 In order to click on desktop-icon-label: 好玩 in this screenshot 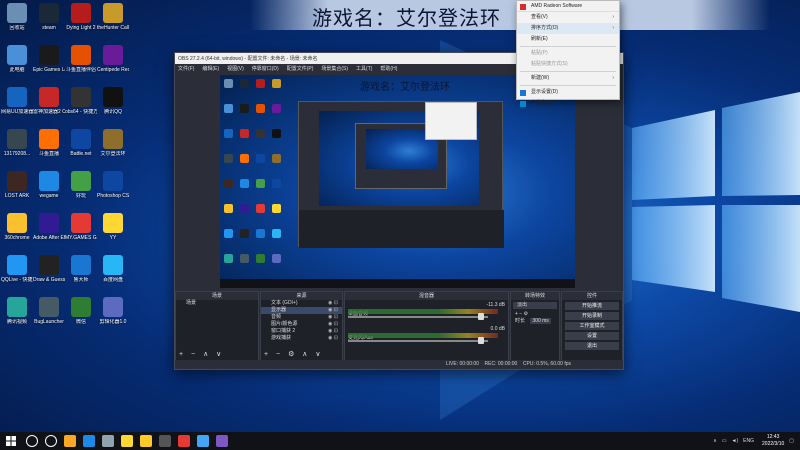, I will do `click(80, 196)`.